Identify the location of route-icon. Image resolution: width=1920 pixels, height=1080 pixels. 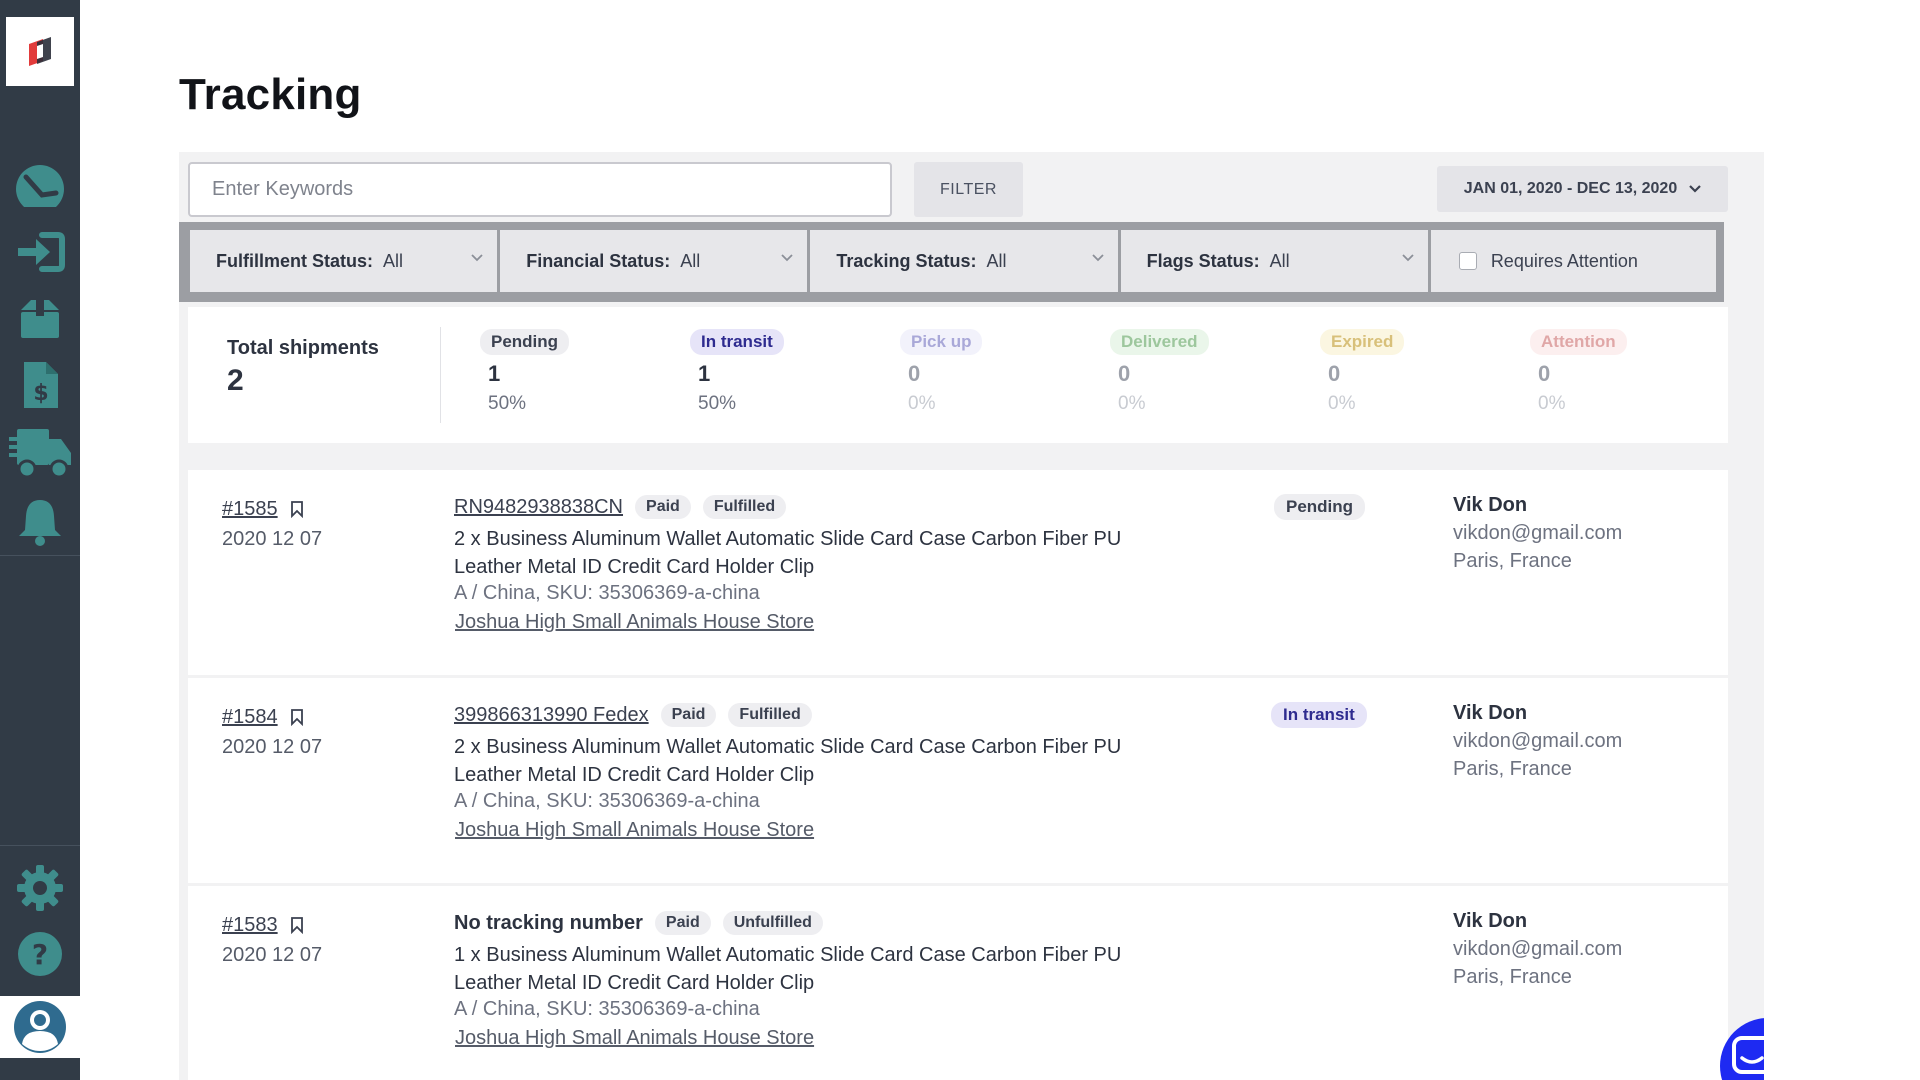
(40, 186).